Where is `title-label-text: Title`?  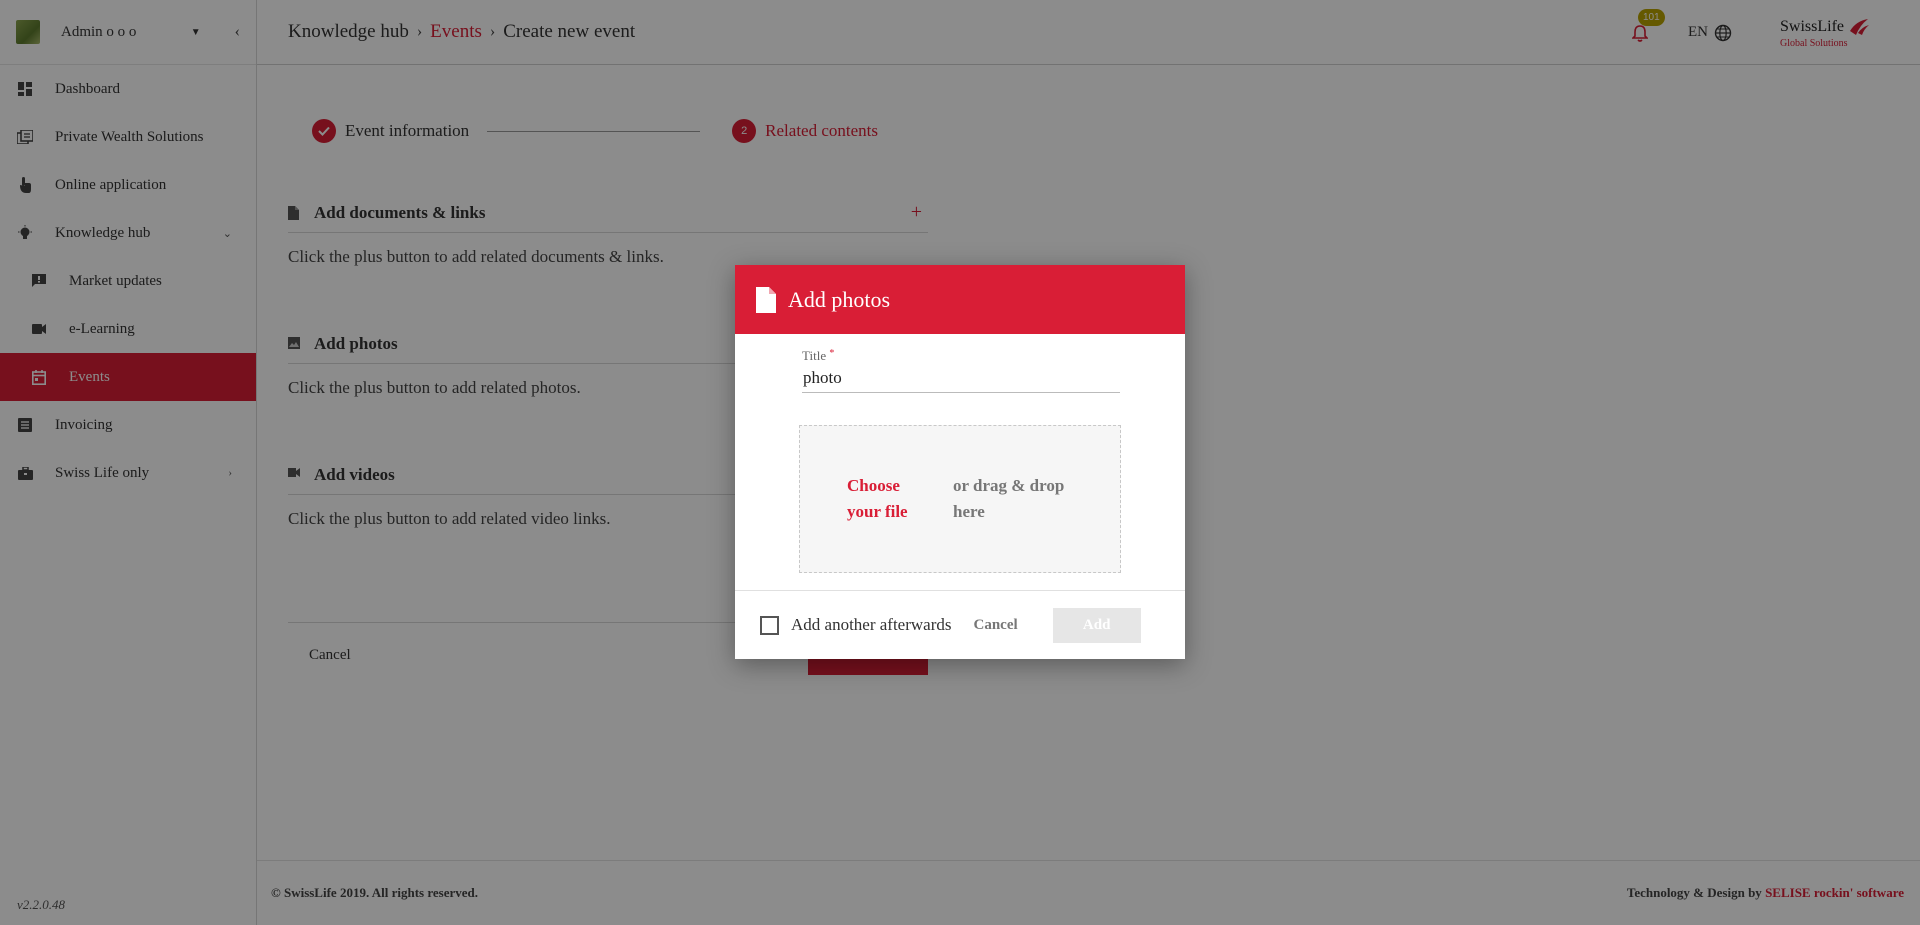 title-label-text: Title is located at coordinates (814, 355).